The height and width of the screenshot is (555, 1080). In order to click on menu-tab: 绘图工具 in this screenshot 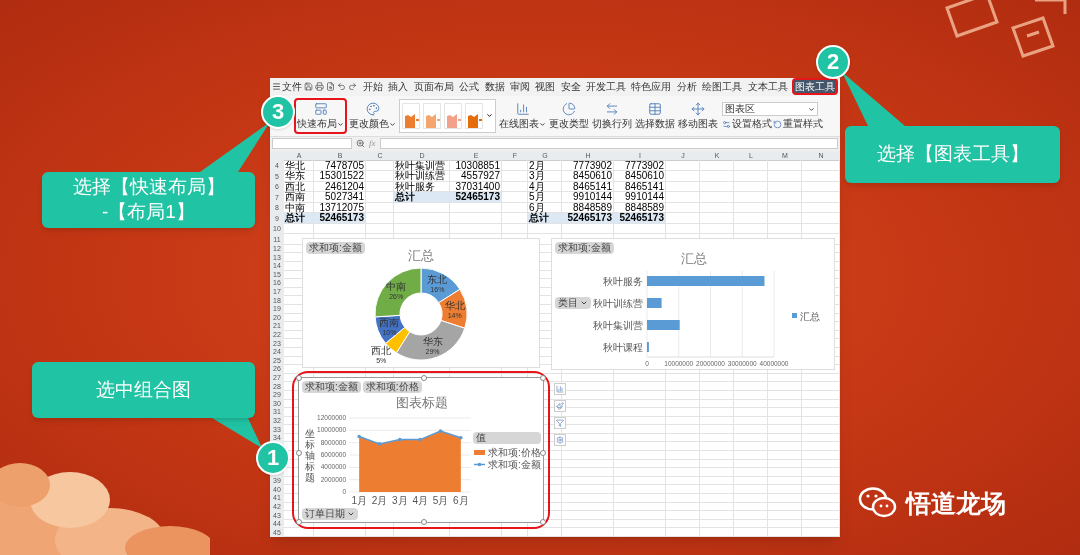, I will do `click(722, 87)`.